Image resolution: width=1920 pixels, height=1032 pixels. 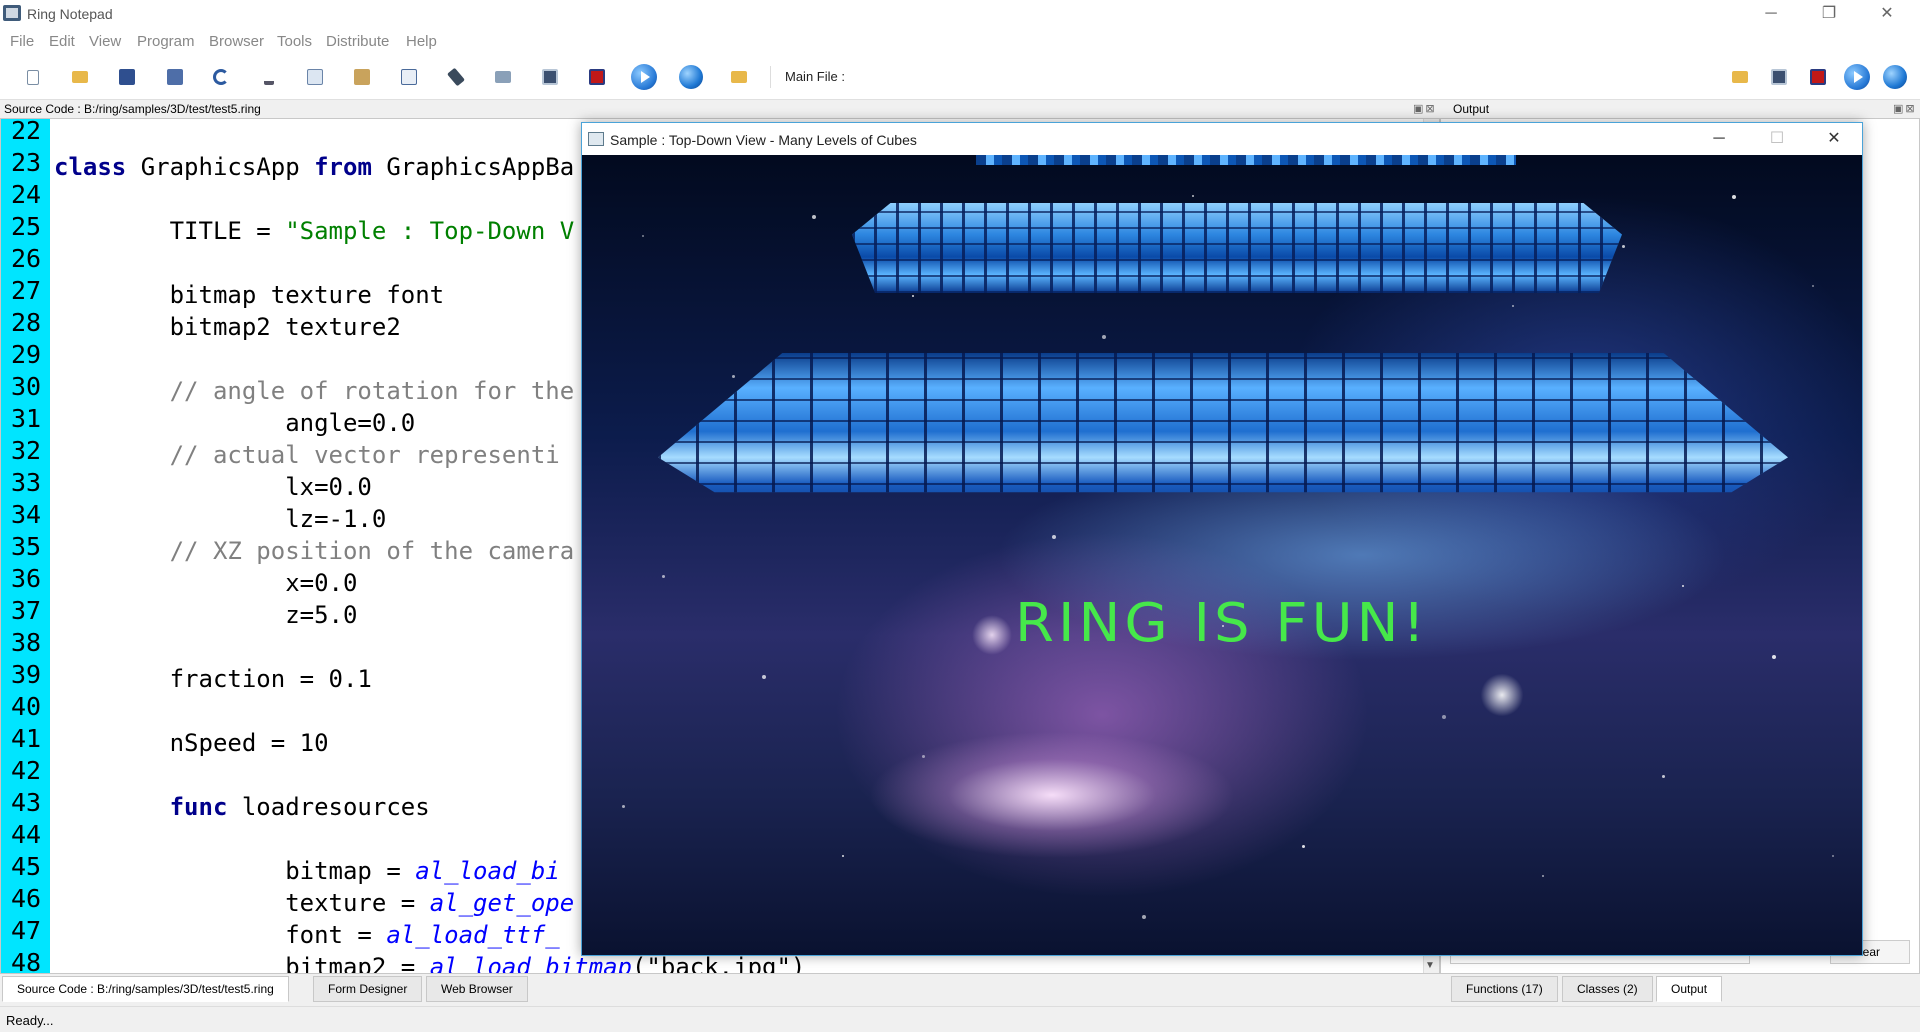 I want to click on run-icon, so click(x=644, y=77).